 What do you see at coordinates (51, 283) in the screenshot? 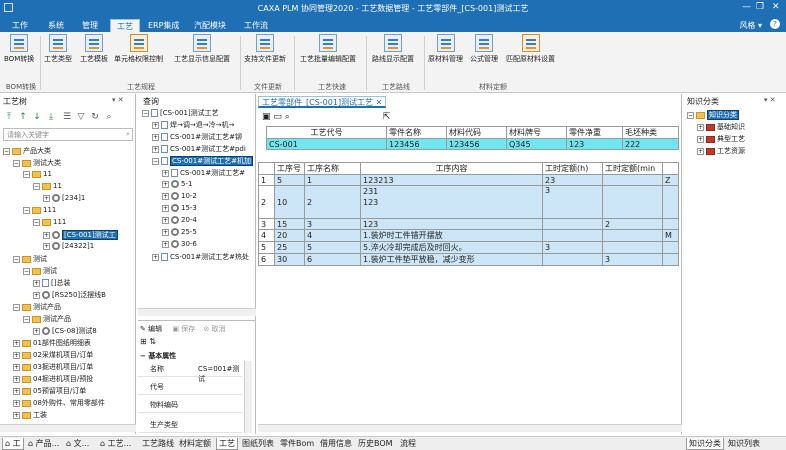
I see `tree-node: + []总装` at bounding box center [51, 283].